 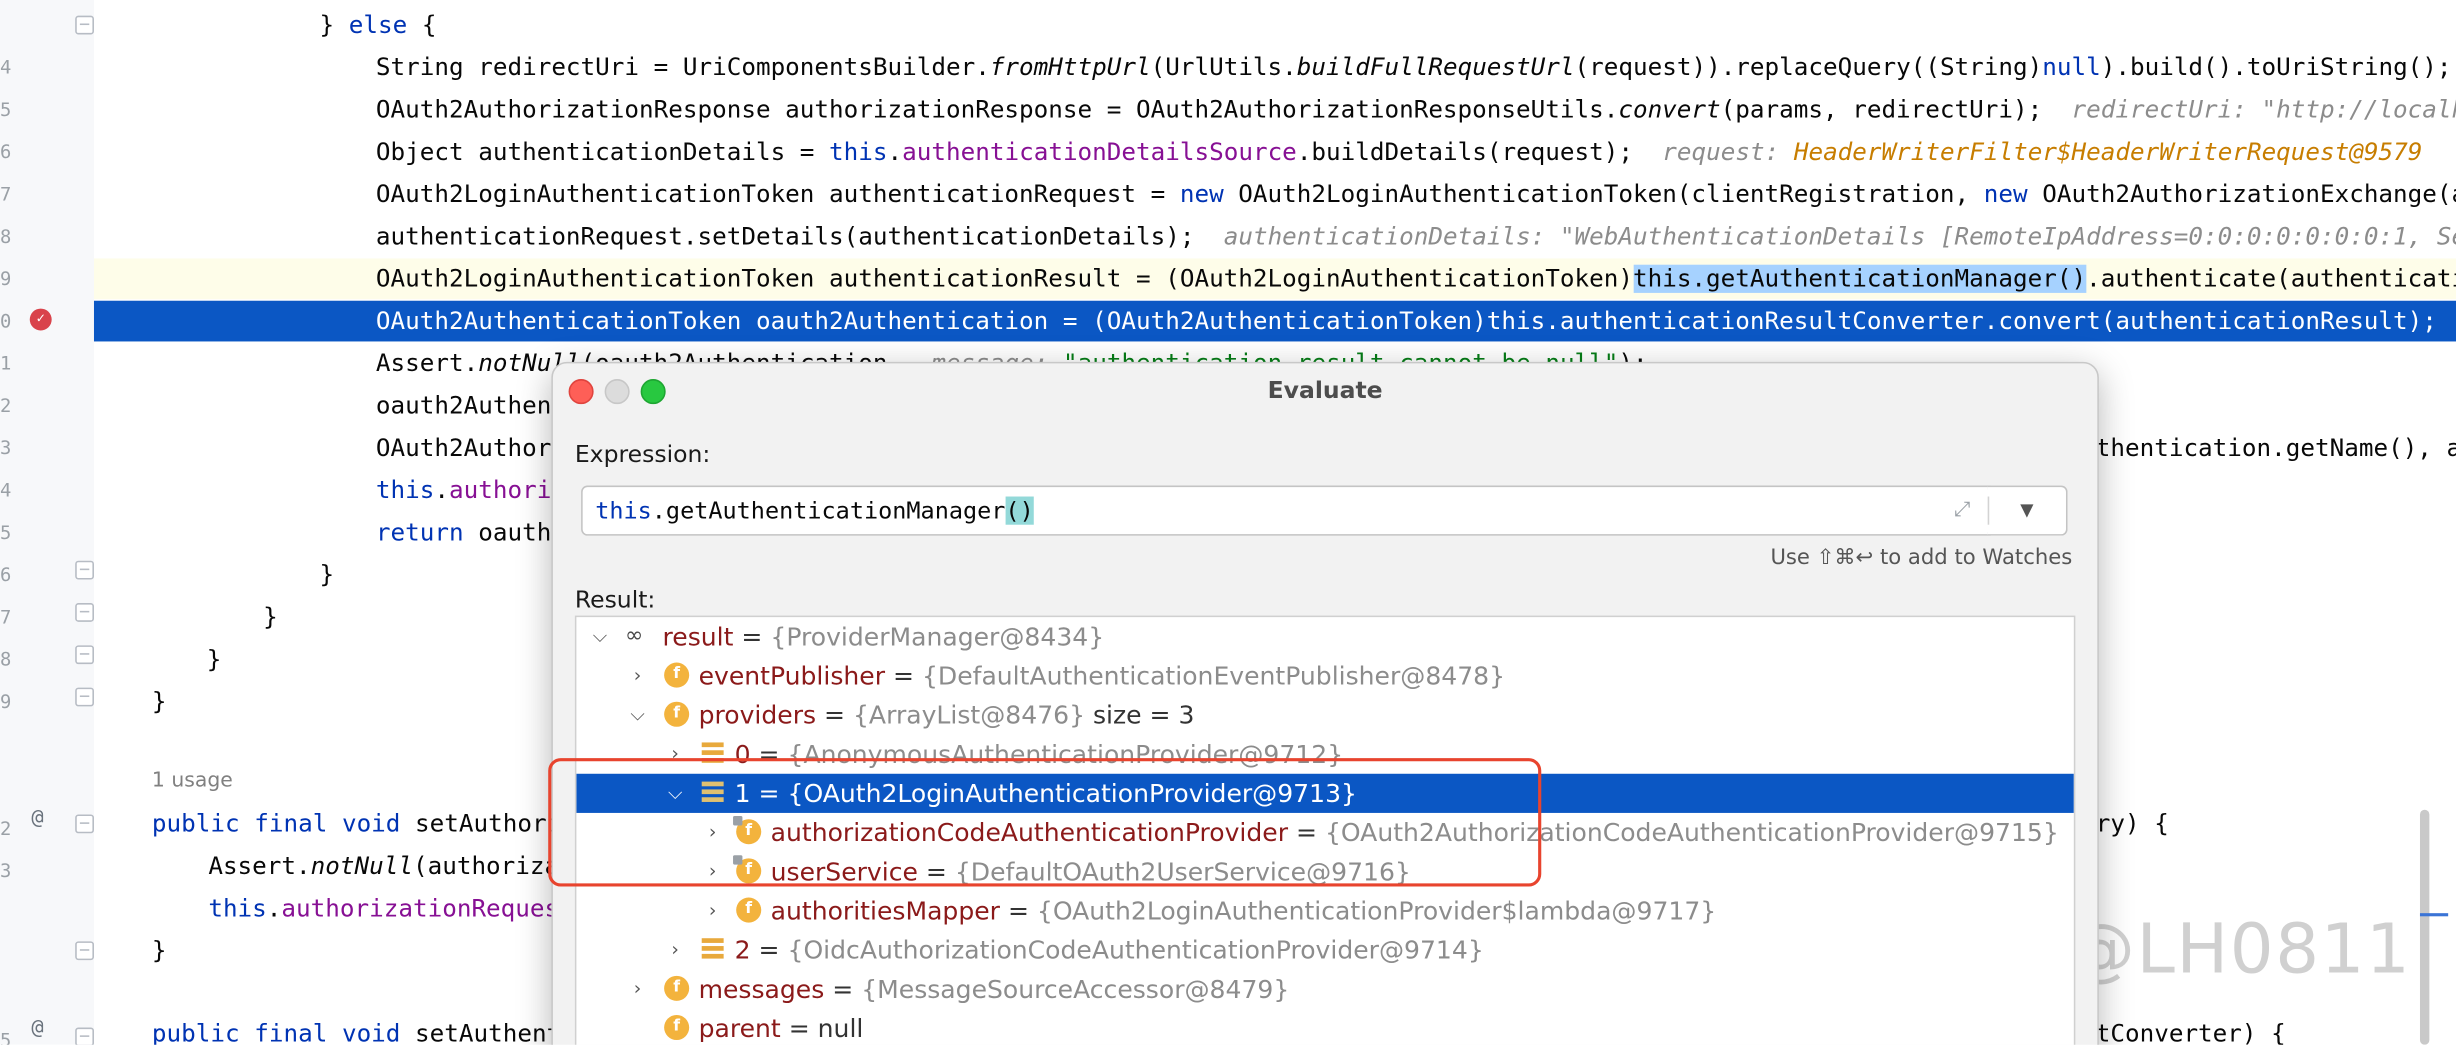 I want to click on line-number: 0, so click(x=6, y=321).